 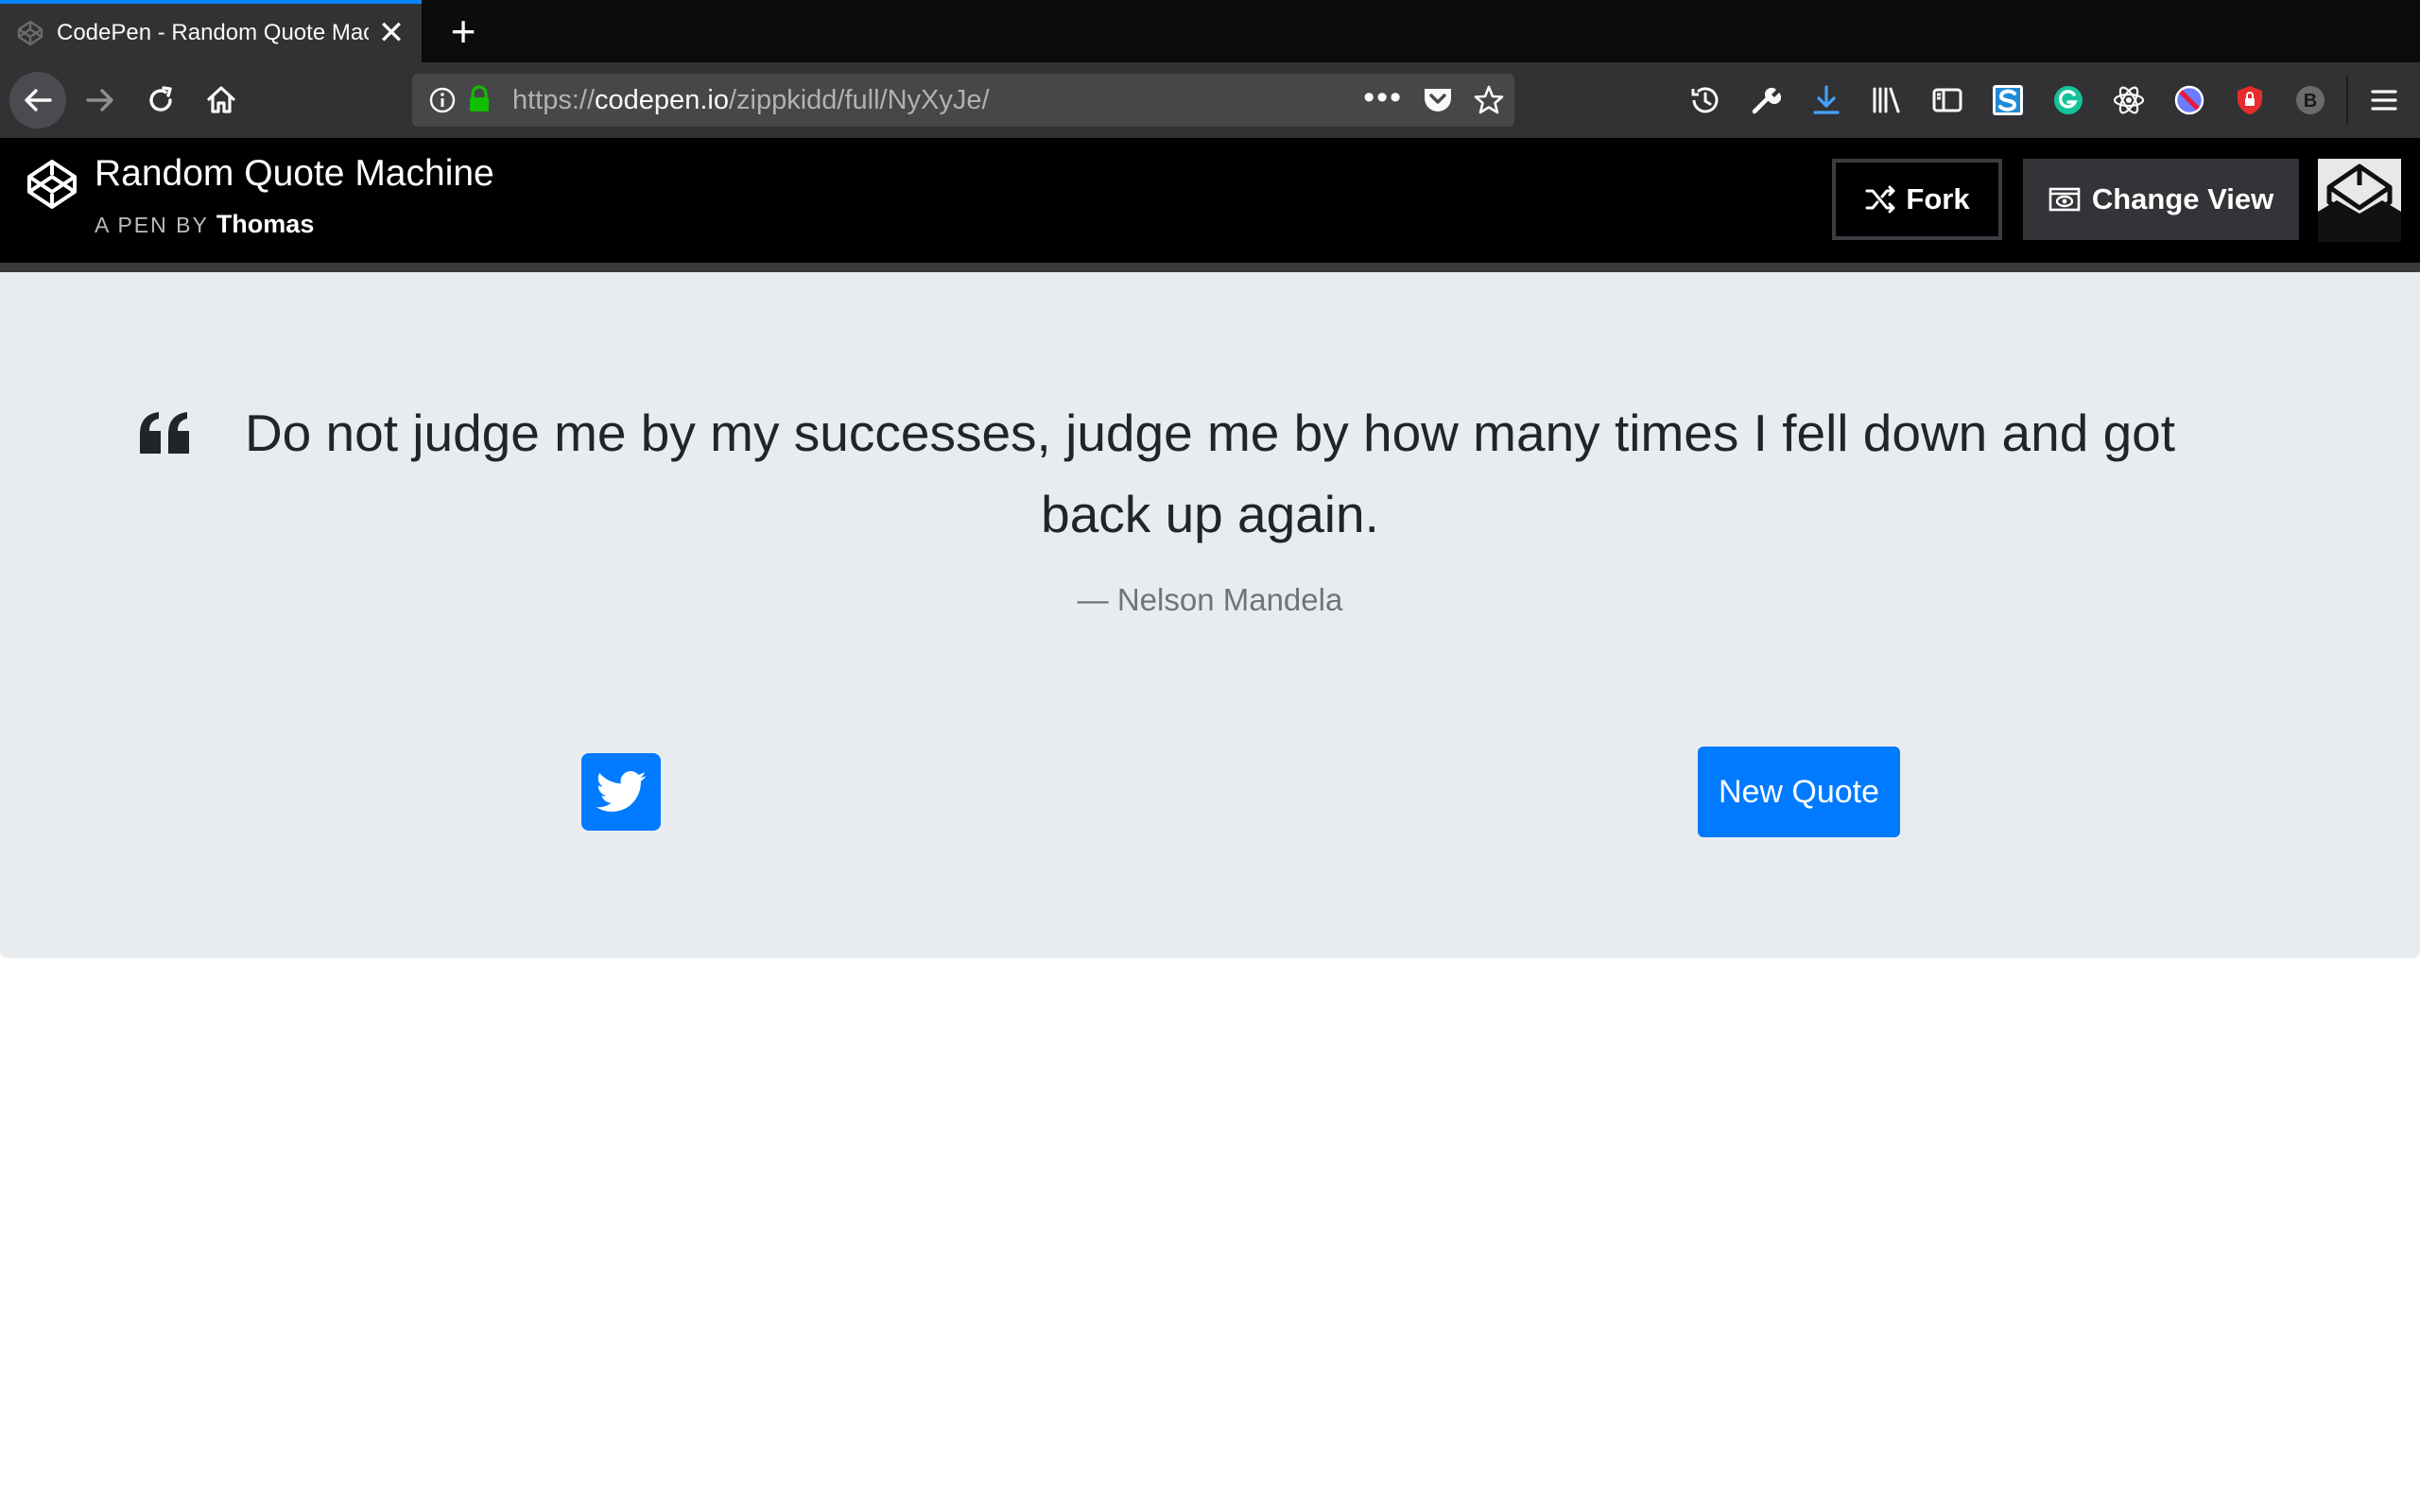 I want to click on secure-lock-icon, so click(x=479, y=101).